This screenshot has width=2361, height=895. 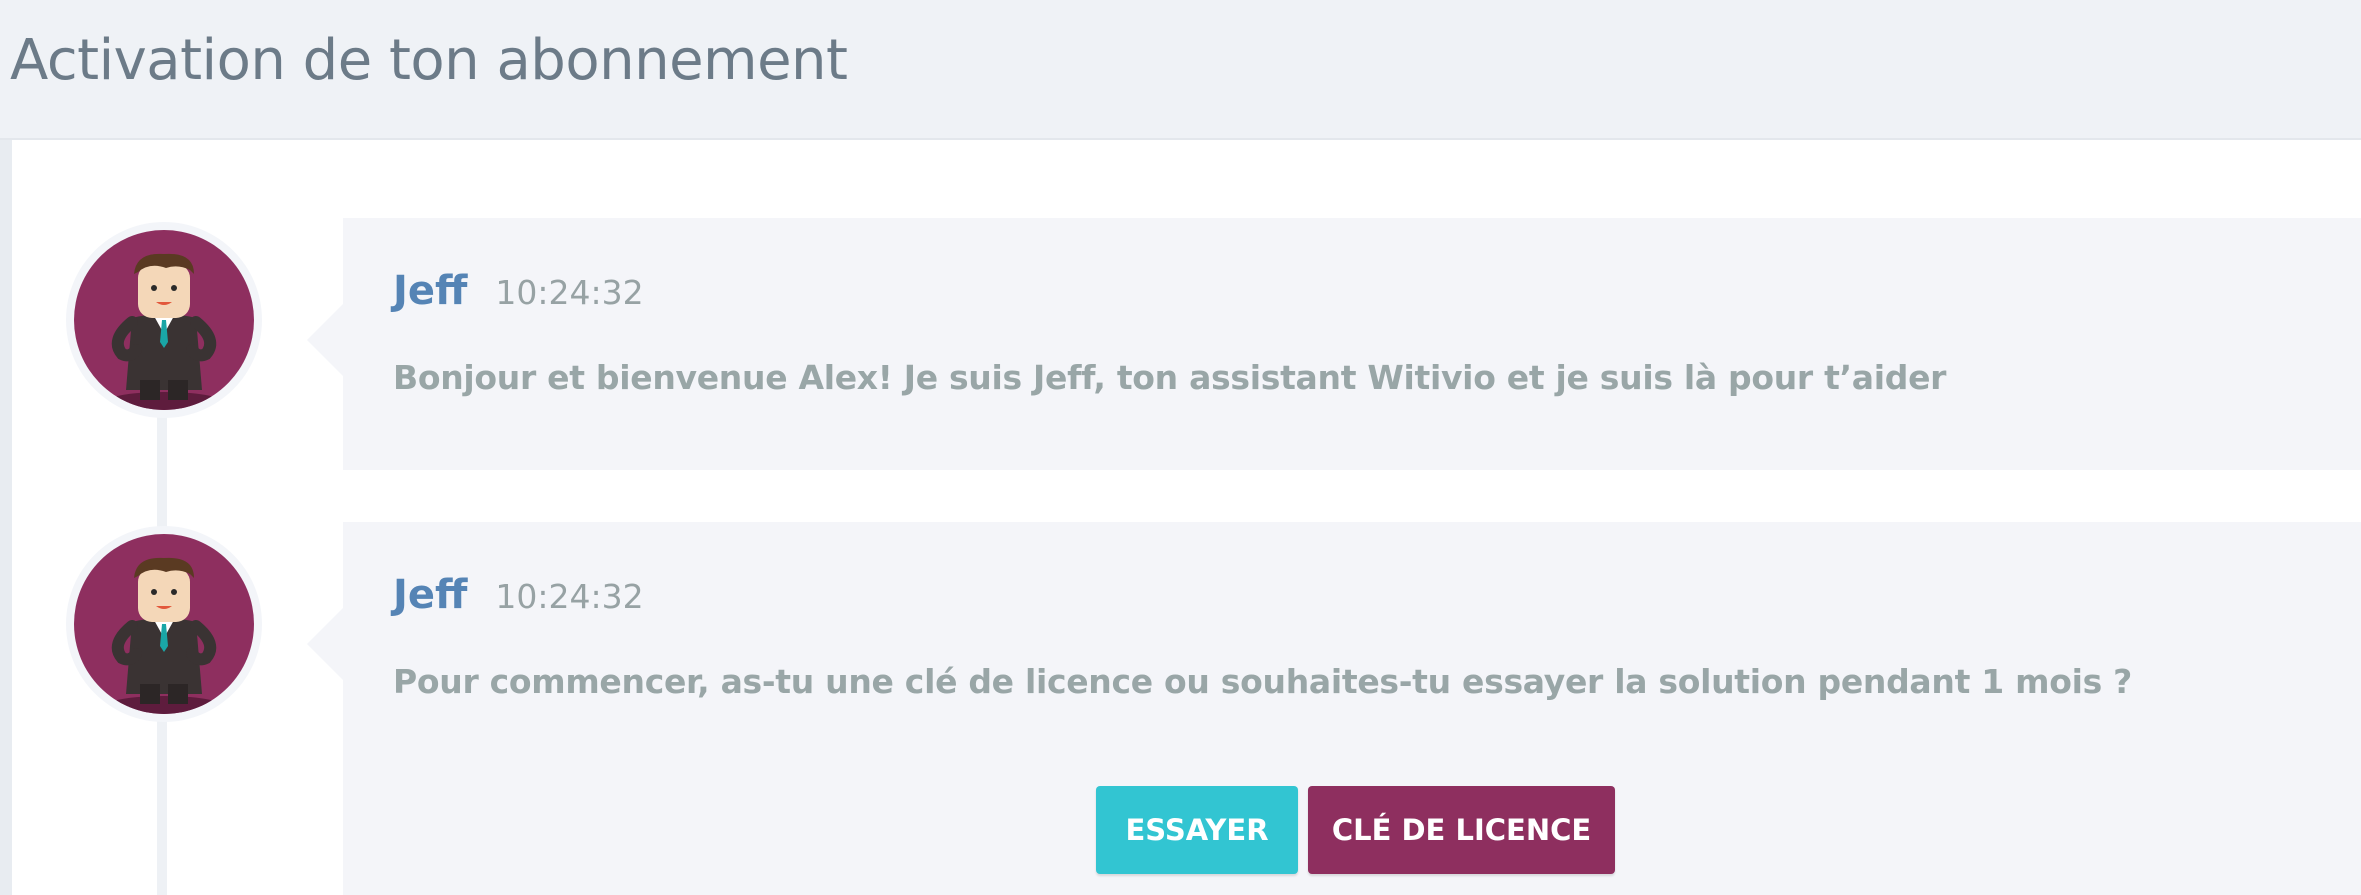 What do you see at coordinates (6, 517) in the screenshot?
I see `left-rail-divider` at bounding box center [6, 517].